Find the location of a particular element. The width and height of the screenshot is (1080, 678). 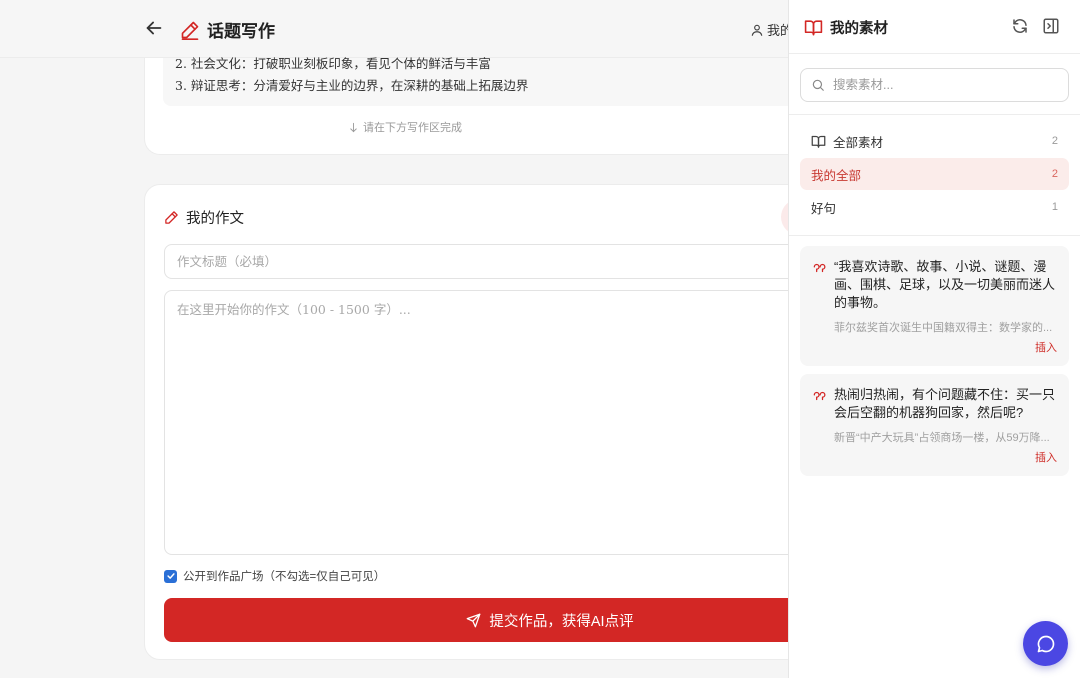

user-menu-link: 我的 is located at coordinates (769, 29).